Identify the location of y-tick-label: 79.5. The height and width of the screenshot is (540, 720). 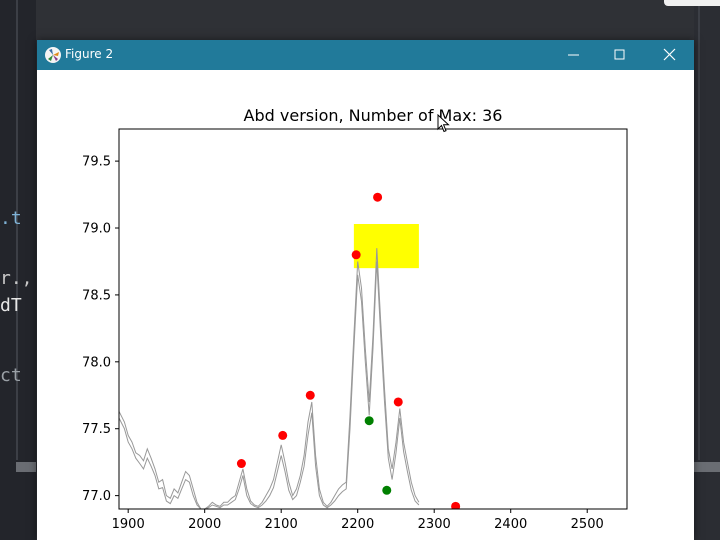
(96, 162).